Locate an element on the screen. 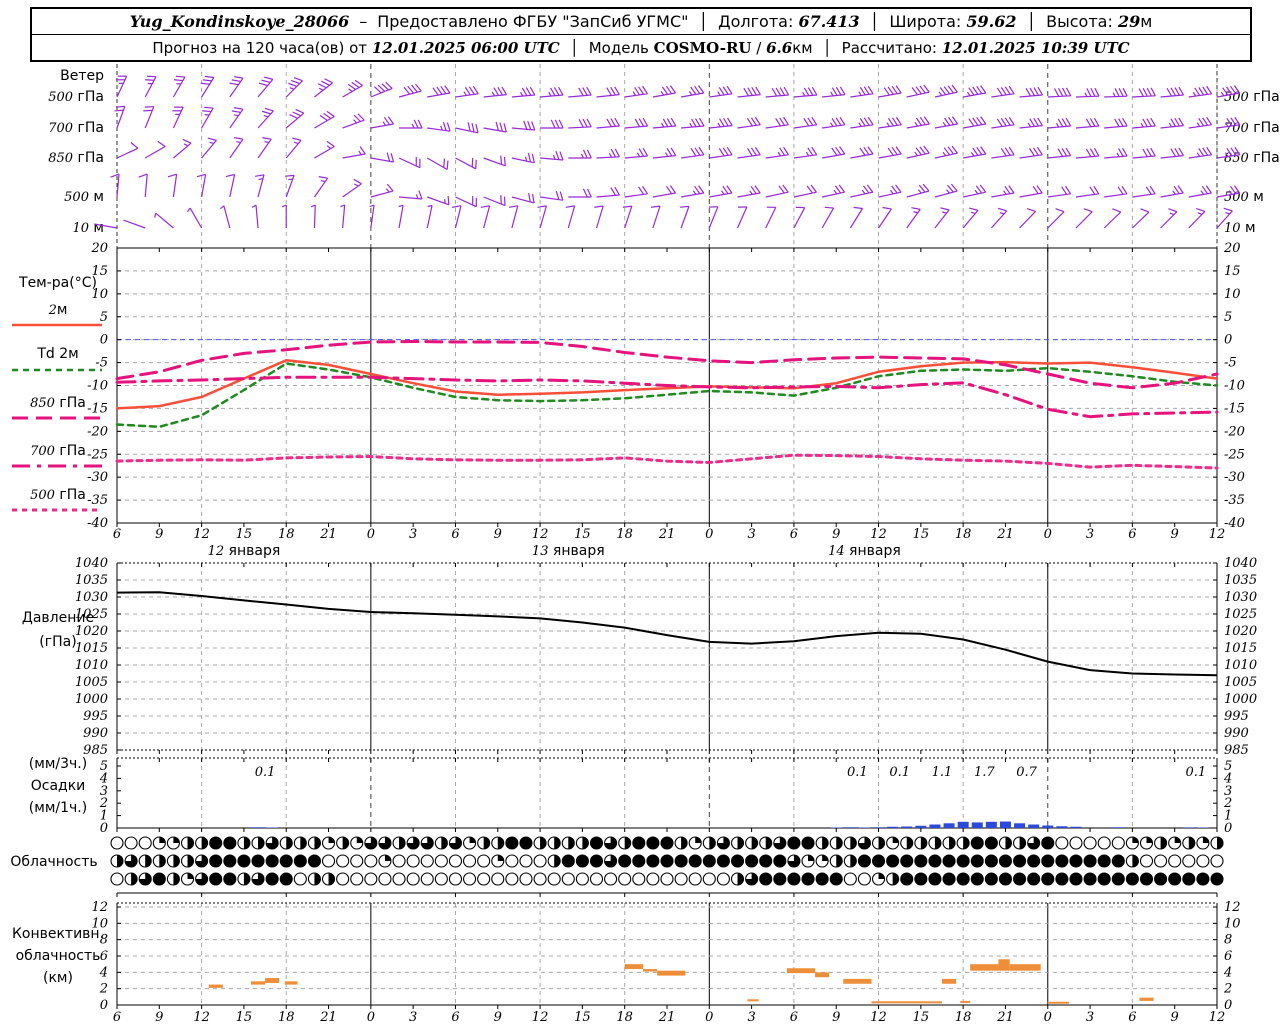  lat-value: 59.62 is located at coordinates (991, 21).